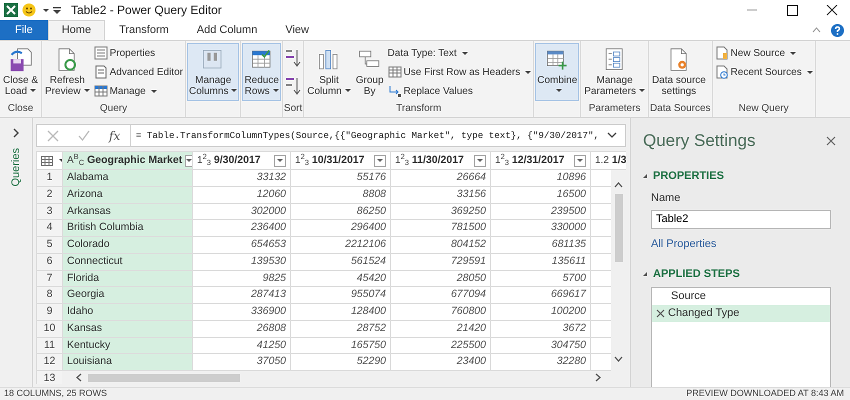 The image size is (850, 400). What do you see at coordinates (741, 313) in the screenshot?
I see `step-item: Changed Type` at bounding box center [741, 313].